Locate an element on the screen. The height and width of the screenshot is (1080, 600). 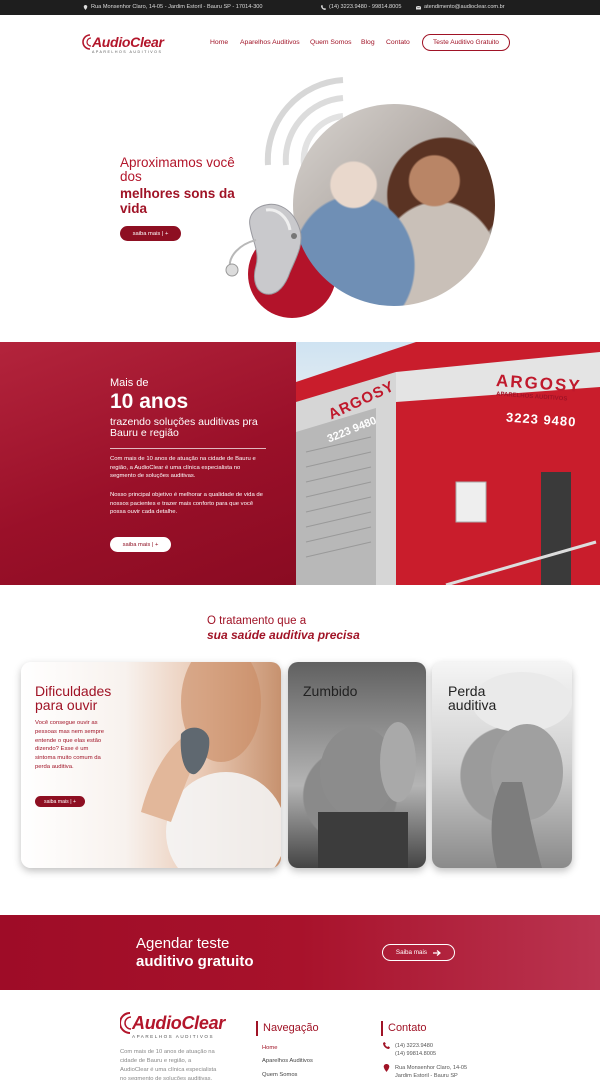
footer-logo: AudioClear Aparelhos Auditivos is located at coordinates (172, 1025).